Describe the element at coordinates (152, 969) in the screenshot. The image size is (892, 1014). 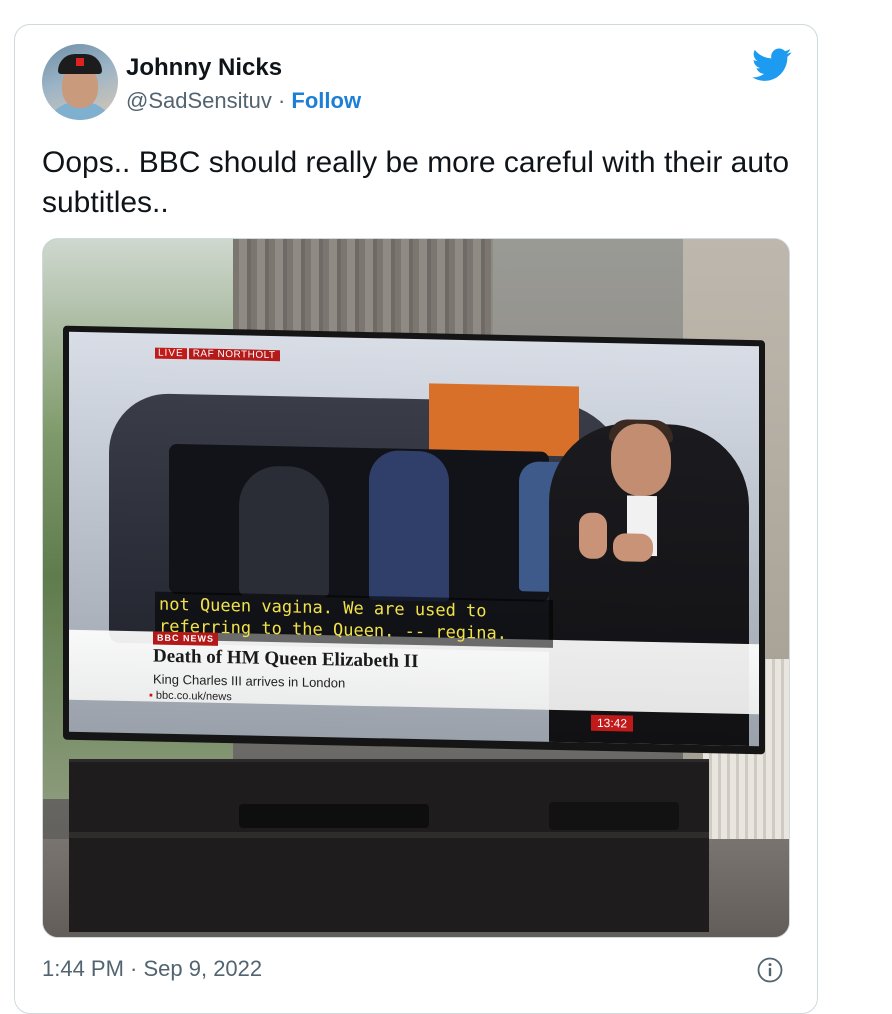
I see `tweet-timestamp: 1:44 PM · Sep 9, 2022` at that location.